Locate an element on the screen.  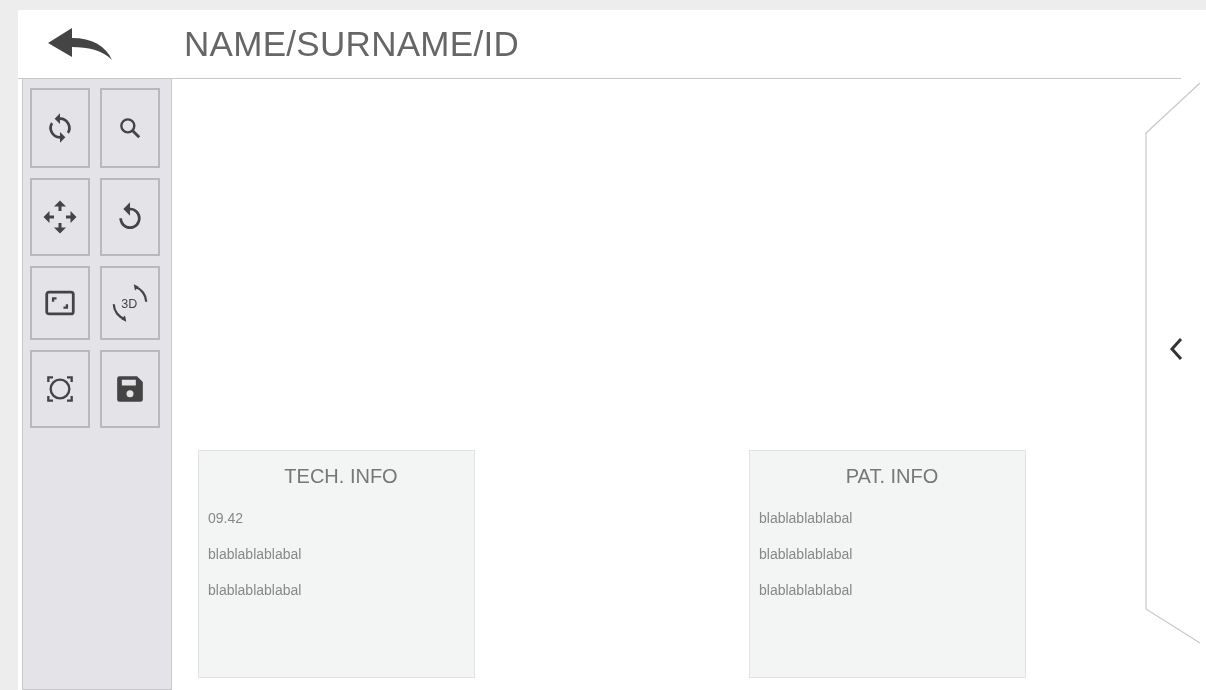
focus-circle-icon is located at coordinates (60, 389).